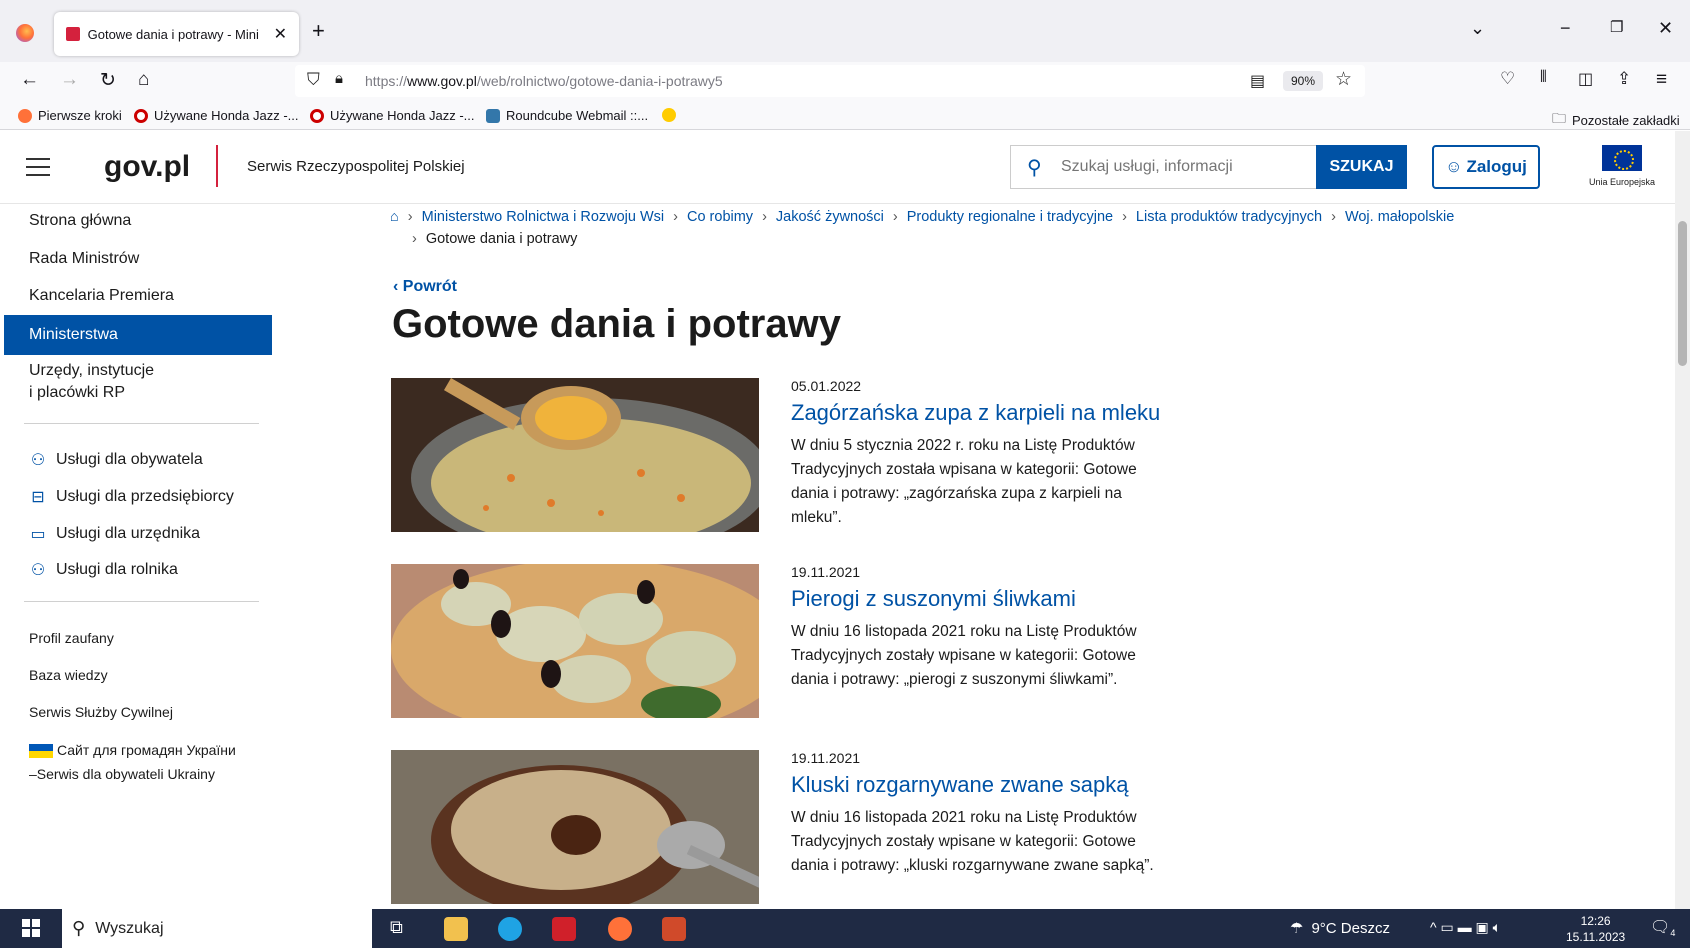  I want to click on article-image-kluski, so click(575, 827).